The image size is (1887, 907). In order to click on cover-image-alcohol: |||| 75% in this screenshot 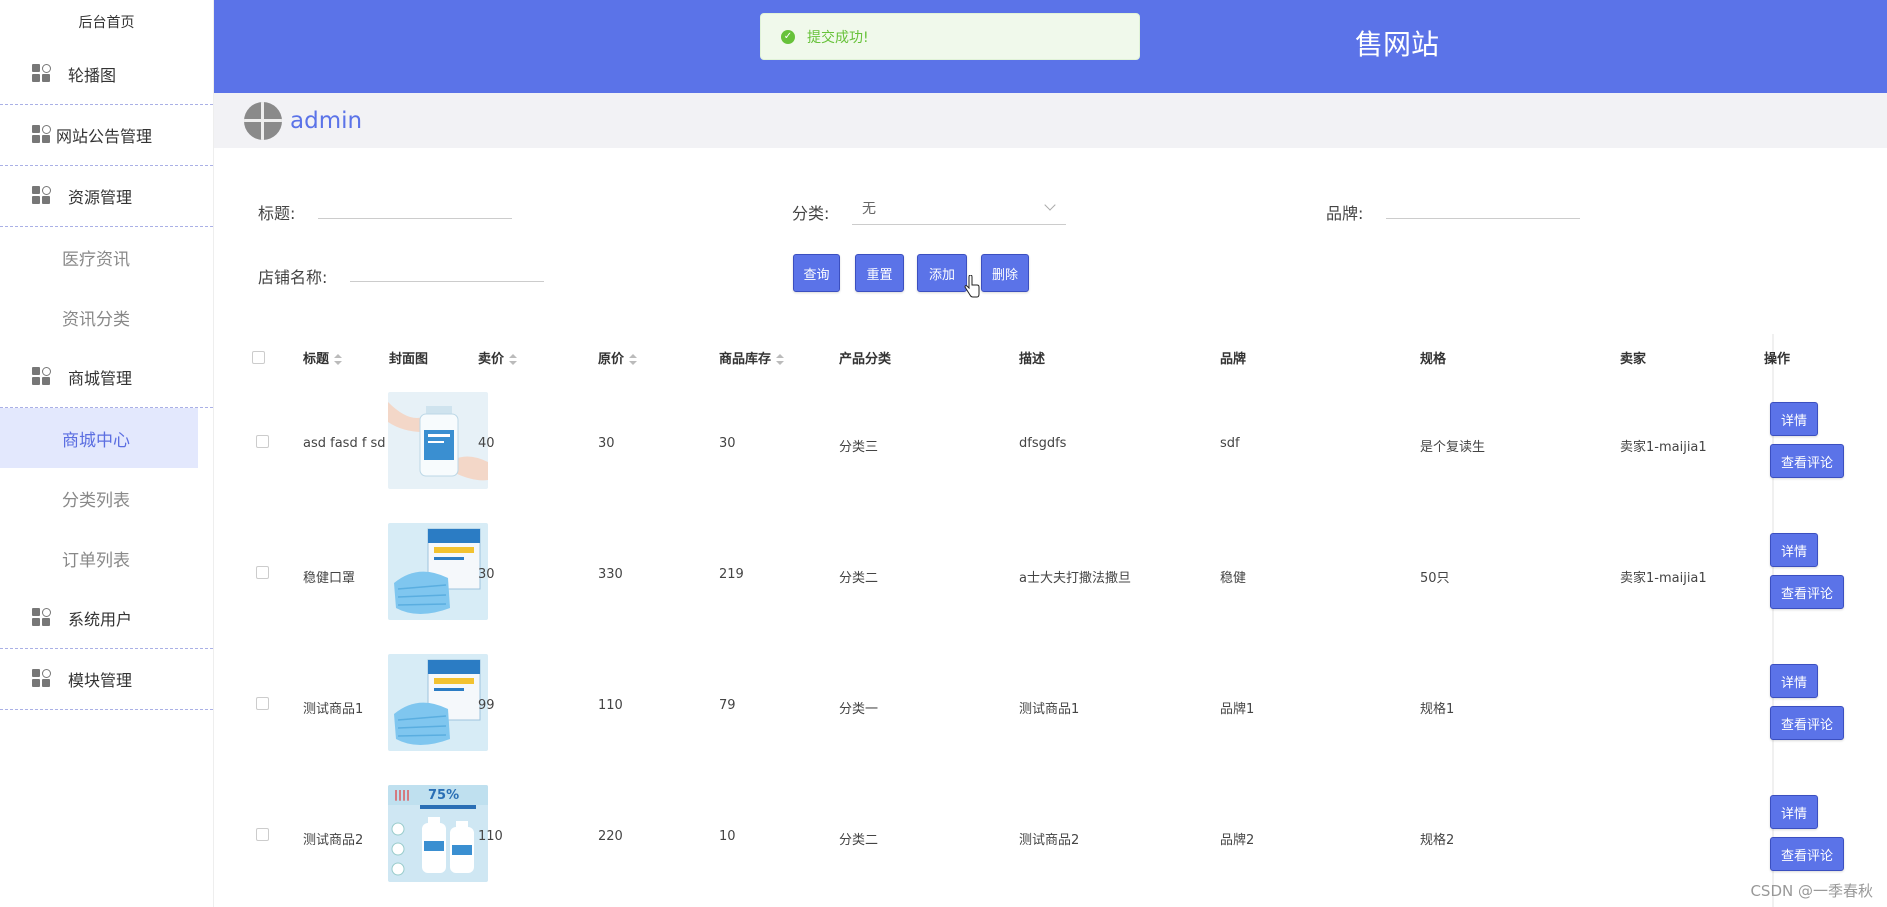, I will do `click(438, 833)`.